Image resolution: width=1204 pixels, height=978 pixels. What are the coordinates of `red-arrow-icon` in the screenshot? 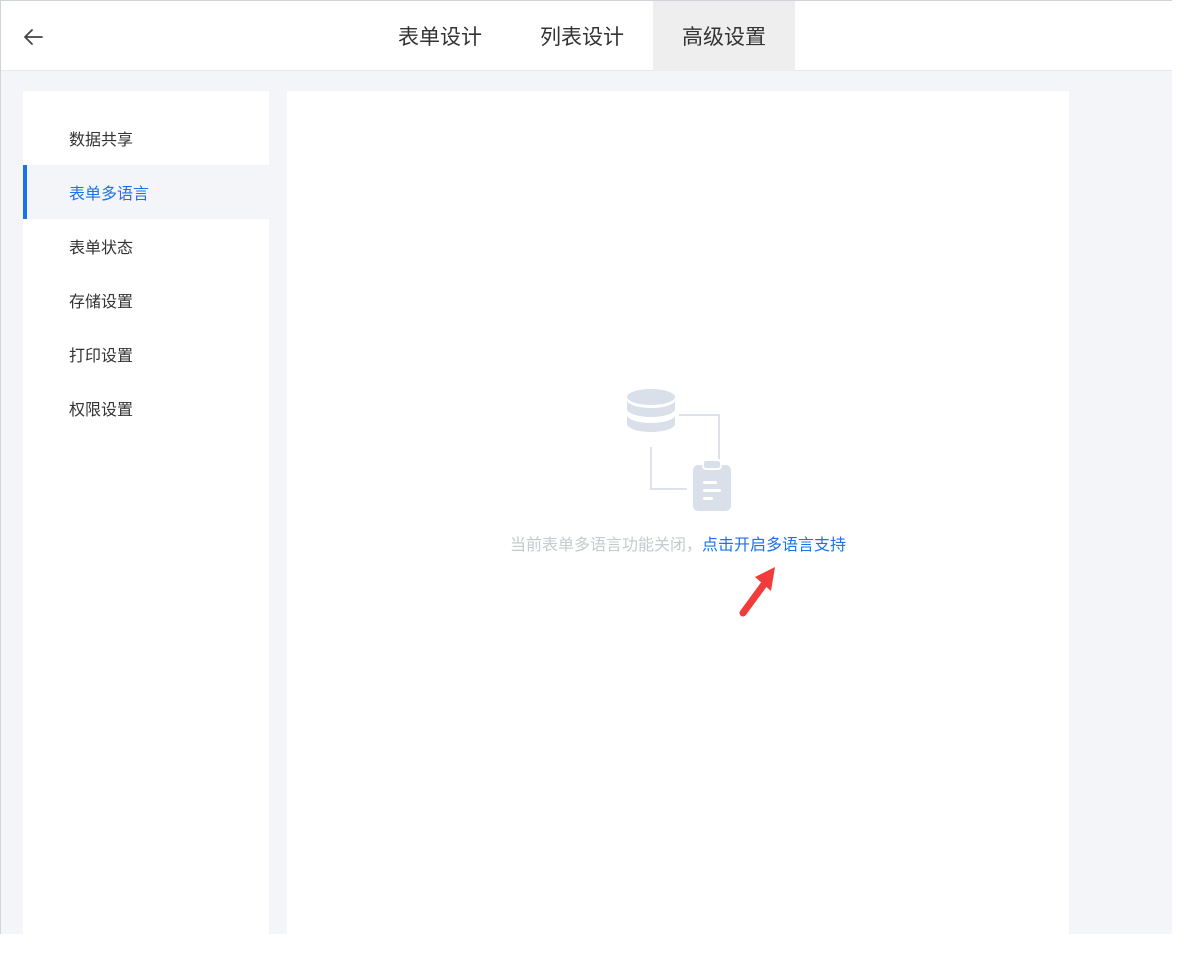 It's located at (760, 591).